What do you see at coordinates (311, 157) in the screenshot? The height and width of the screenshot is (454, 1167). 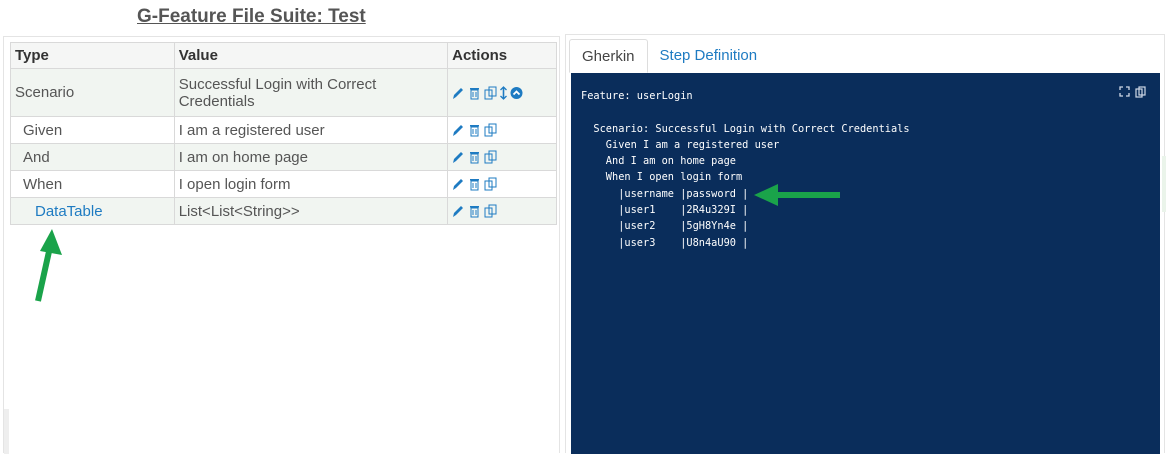 I see `row-value: I am on home page` at bounding box center [311, 157].